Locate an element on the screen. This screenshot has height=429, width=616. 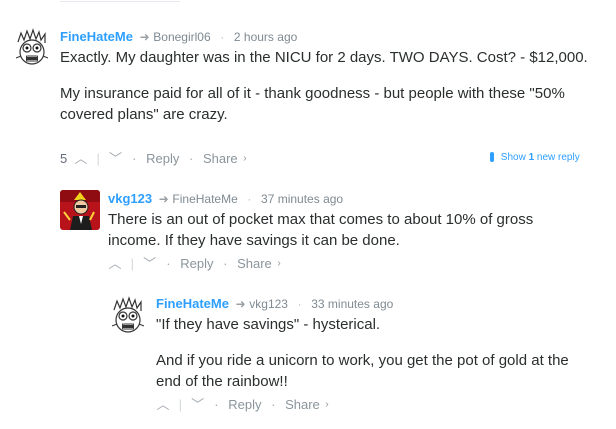
show-new-replies-link: Show 1 new reply is located at coordinates (535, 158).